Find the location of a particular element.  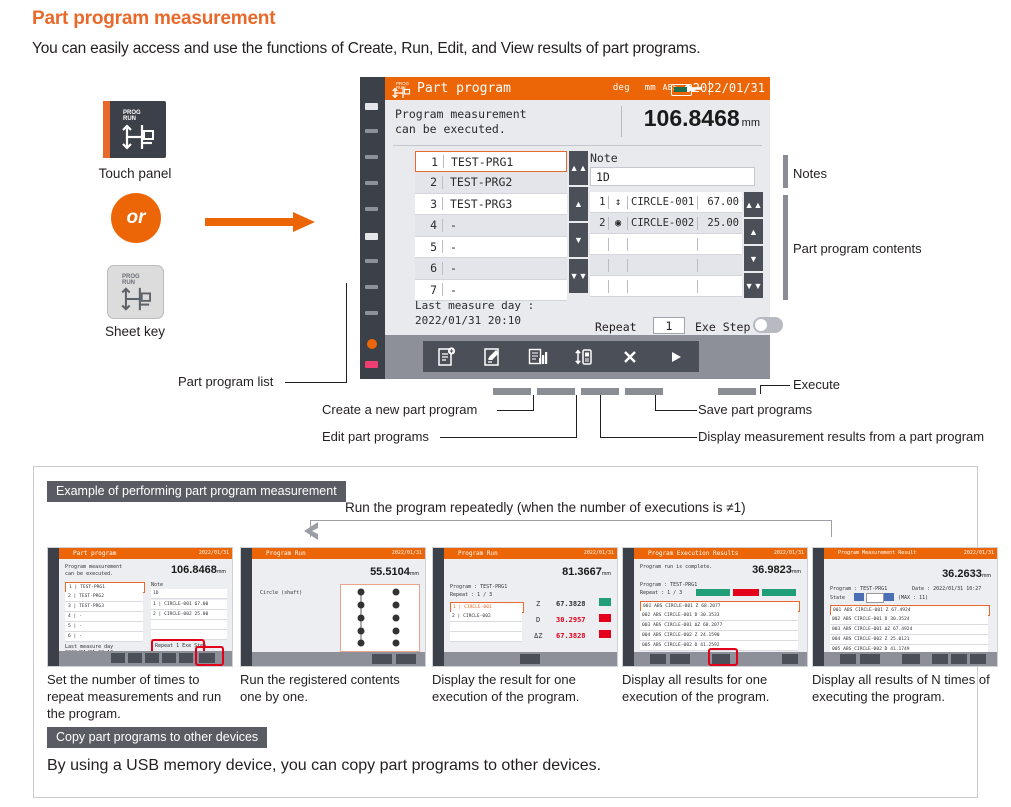

thumb4-value: 36.9823mm is located at coordinates (776, 570).